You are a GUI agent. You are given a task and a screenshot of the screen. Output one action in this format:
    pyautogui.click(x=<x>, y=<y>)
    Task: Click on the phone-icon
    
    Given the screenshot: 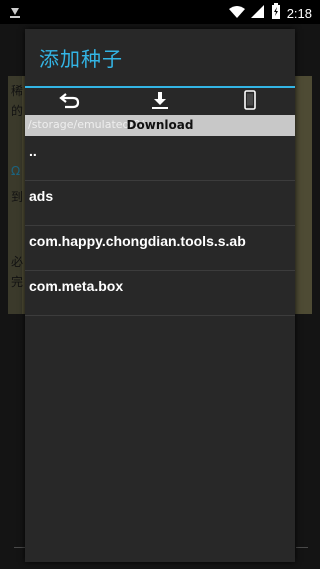 What is the action you would take?
    pyautogui.click(x=250, y=102)
    